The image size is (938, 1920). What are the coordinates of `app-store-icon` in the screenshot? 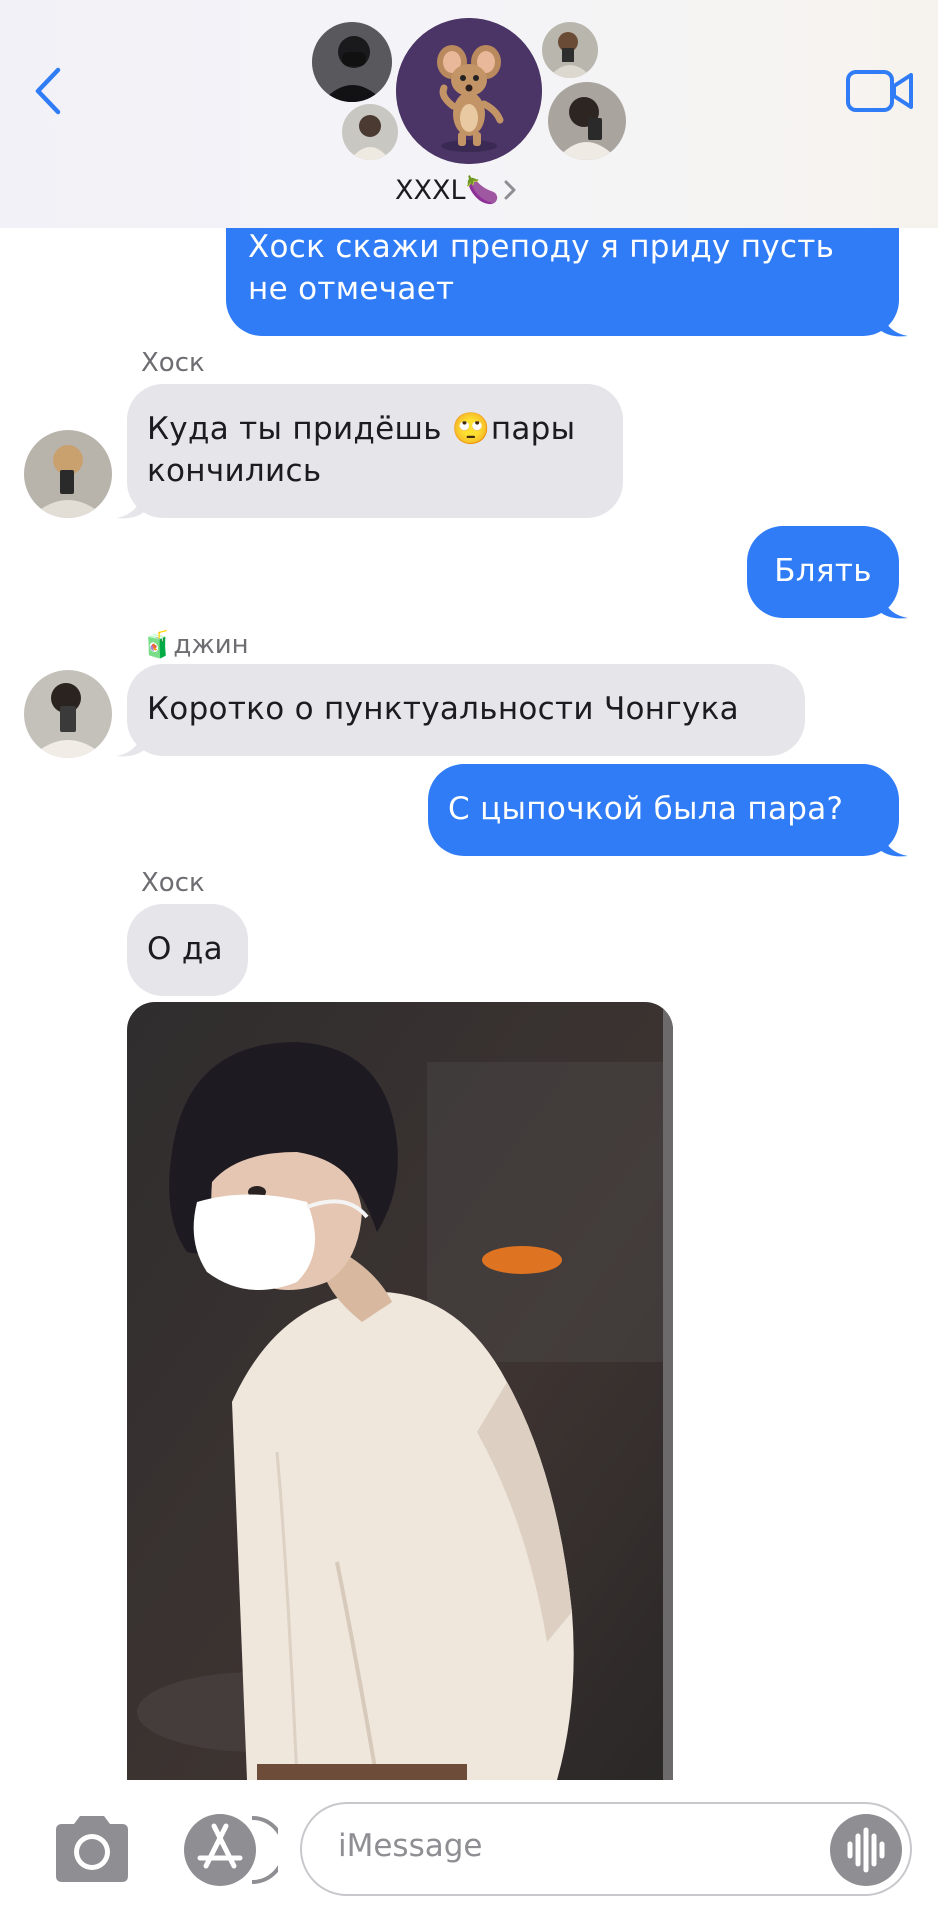 It's located at (235, 1850).